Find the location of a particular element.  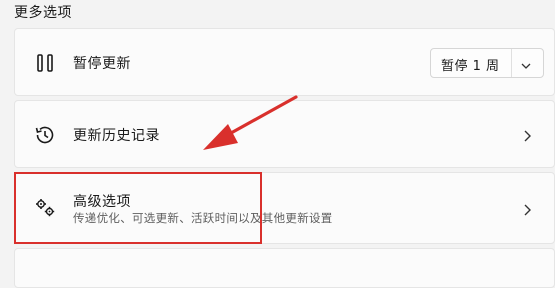

pause-icon is located at coordinates (45, 63).